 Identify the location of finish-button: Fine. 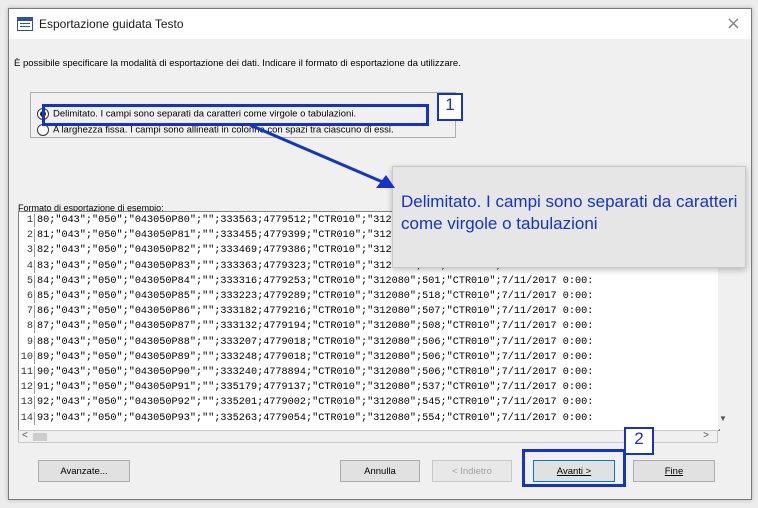
(674, 471).